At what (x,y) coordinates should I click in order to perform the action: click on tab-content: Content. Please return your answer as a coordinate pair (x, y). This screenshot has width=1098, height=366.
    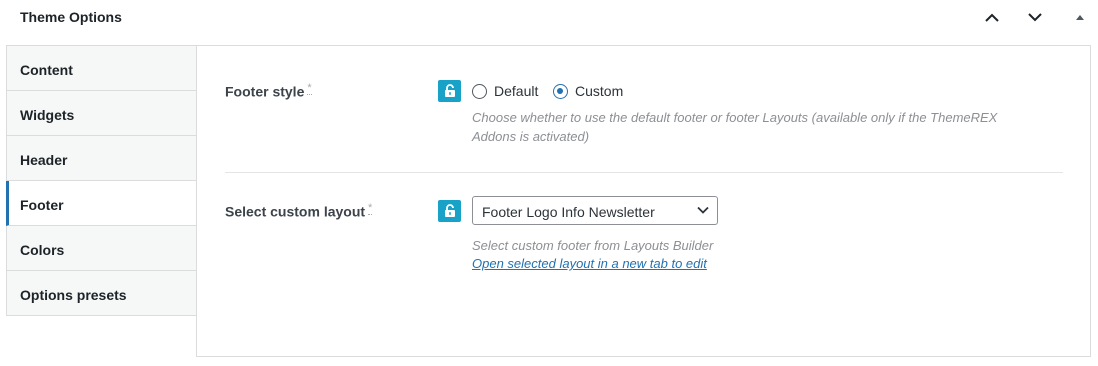
    Looking at the image, I should click on (101, 68).